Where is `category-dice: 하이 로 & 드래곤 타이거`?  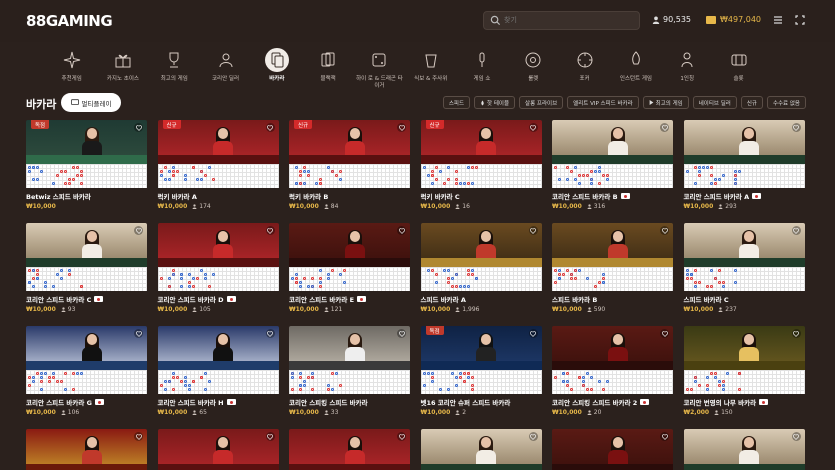
category-dice: 하이 로 & 드래곤 타이거 is located at coordinates (379, 69).